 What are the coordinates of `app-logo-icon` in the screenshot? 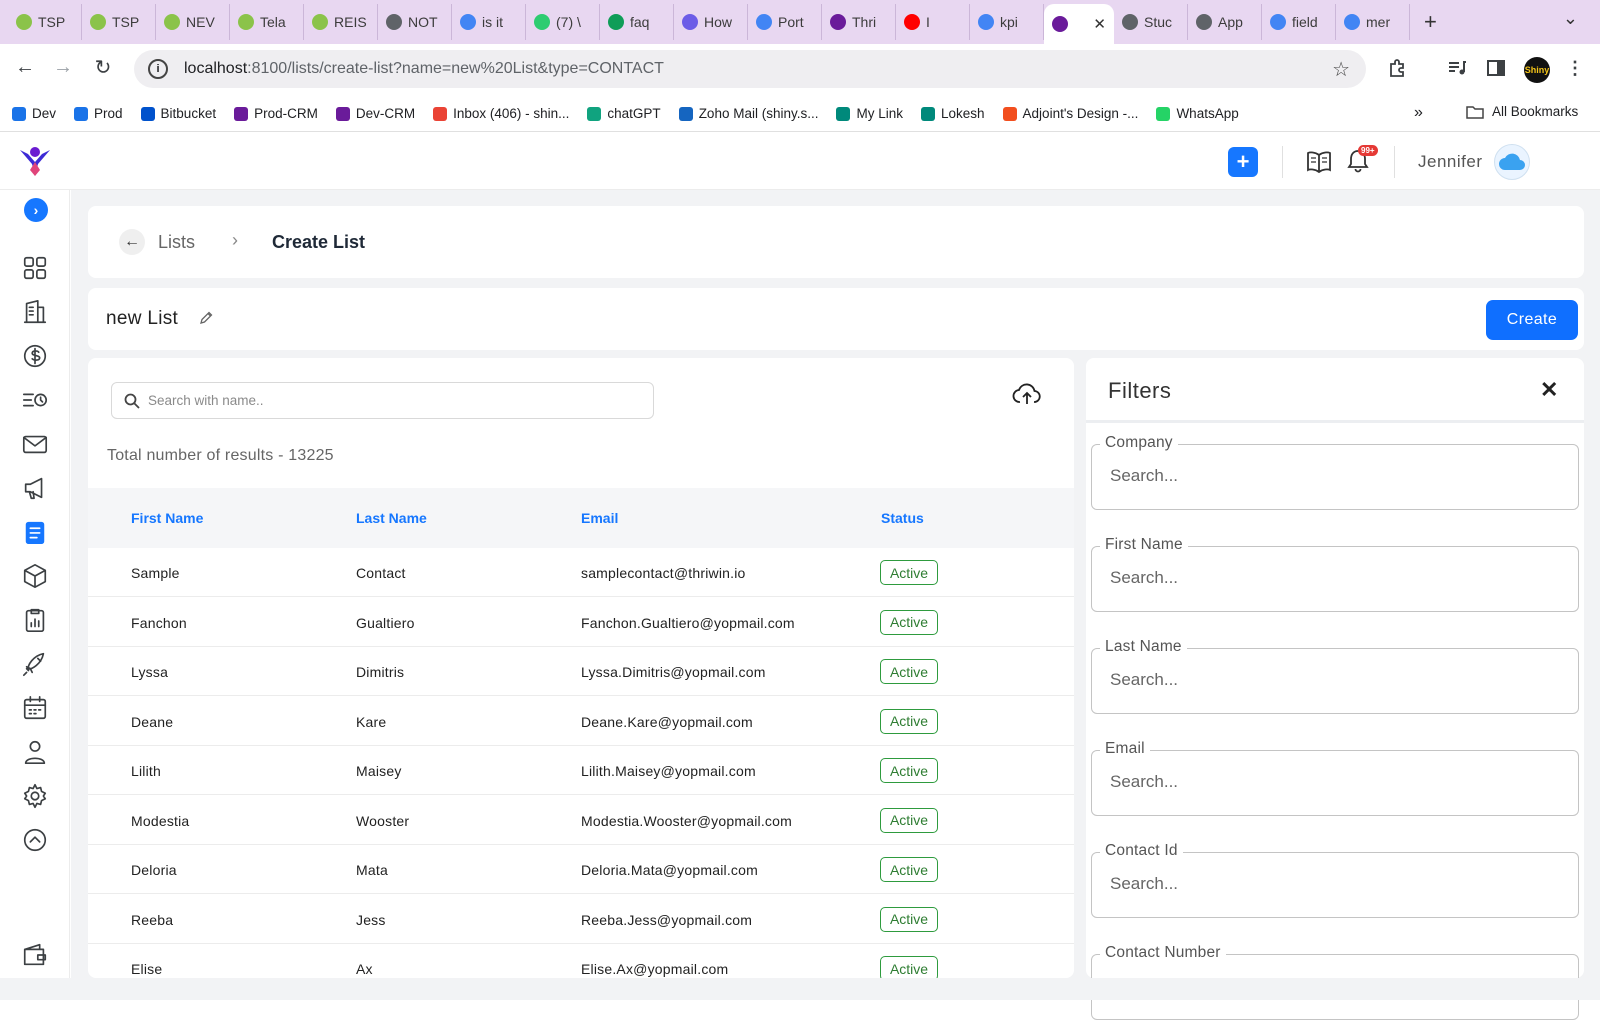 It's located at (35, 161).